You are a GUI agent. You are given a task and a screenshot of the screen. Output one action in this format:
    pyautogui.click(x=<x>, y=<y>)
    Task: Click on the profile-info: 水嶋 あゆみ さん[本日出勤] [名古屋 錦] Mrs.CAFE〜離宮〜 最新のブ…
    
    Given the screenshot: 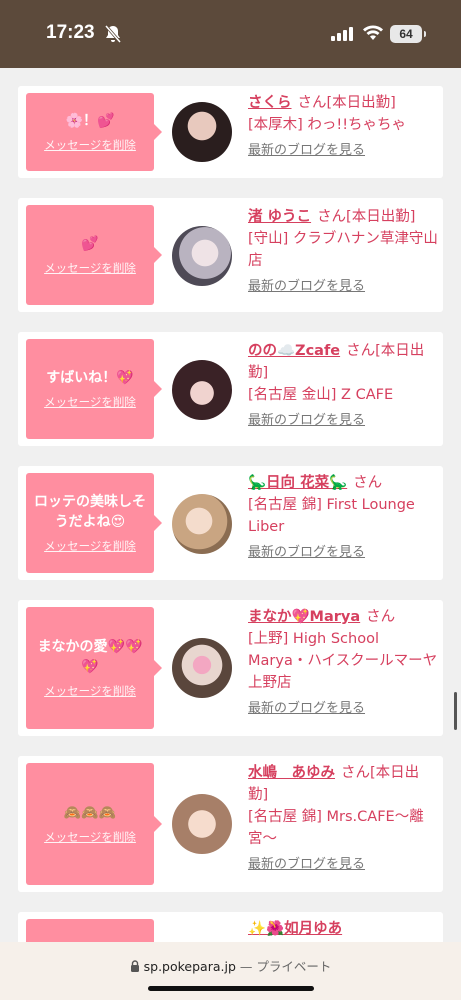 What is the action you would take?
    pyautogui.click(x=343, y=819)
    